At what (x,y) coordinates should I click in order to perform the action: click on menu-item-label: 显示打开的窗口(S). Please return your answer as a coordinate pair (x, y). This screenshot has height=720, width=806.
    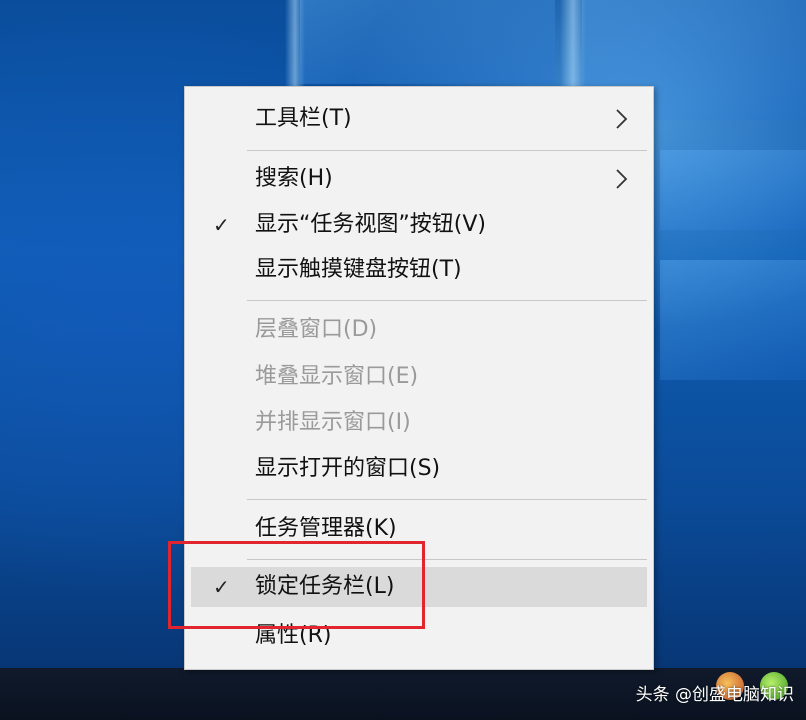
    Looking at the image, I should click on (348, 468).